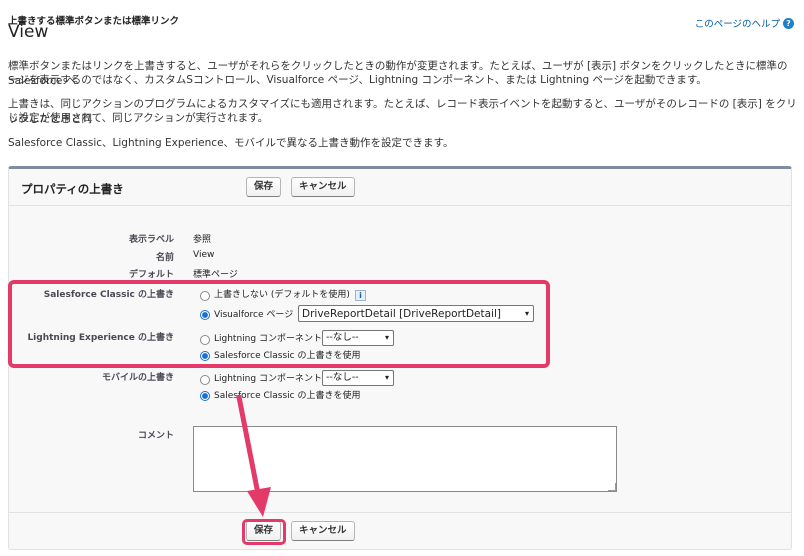  I want to click on panel-footer: 保存 キャンセル, so click(400, 530).